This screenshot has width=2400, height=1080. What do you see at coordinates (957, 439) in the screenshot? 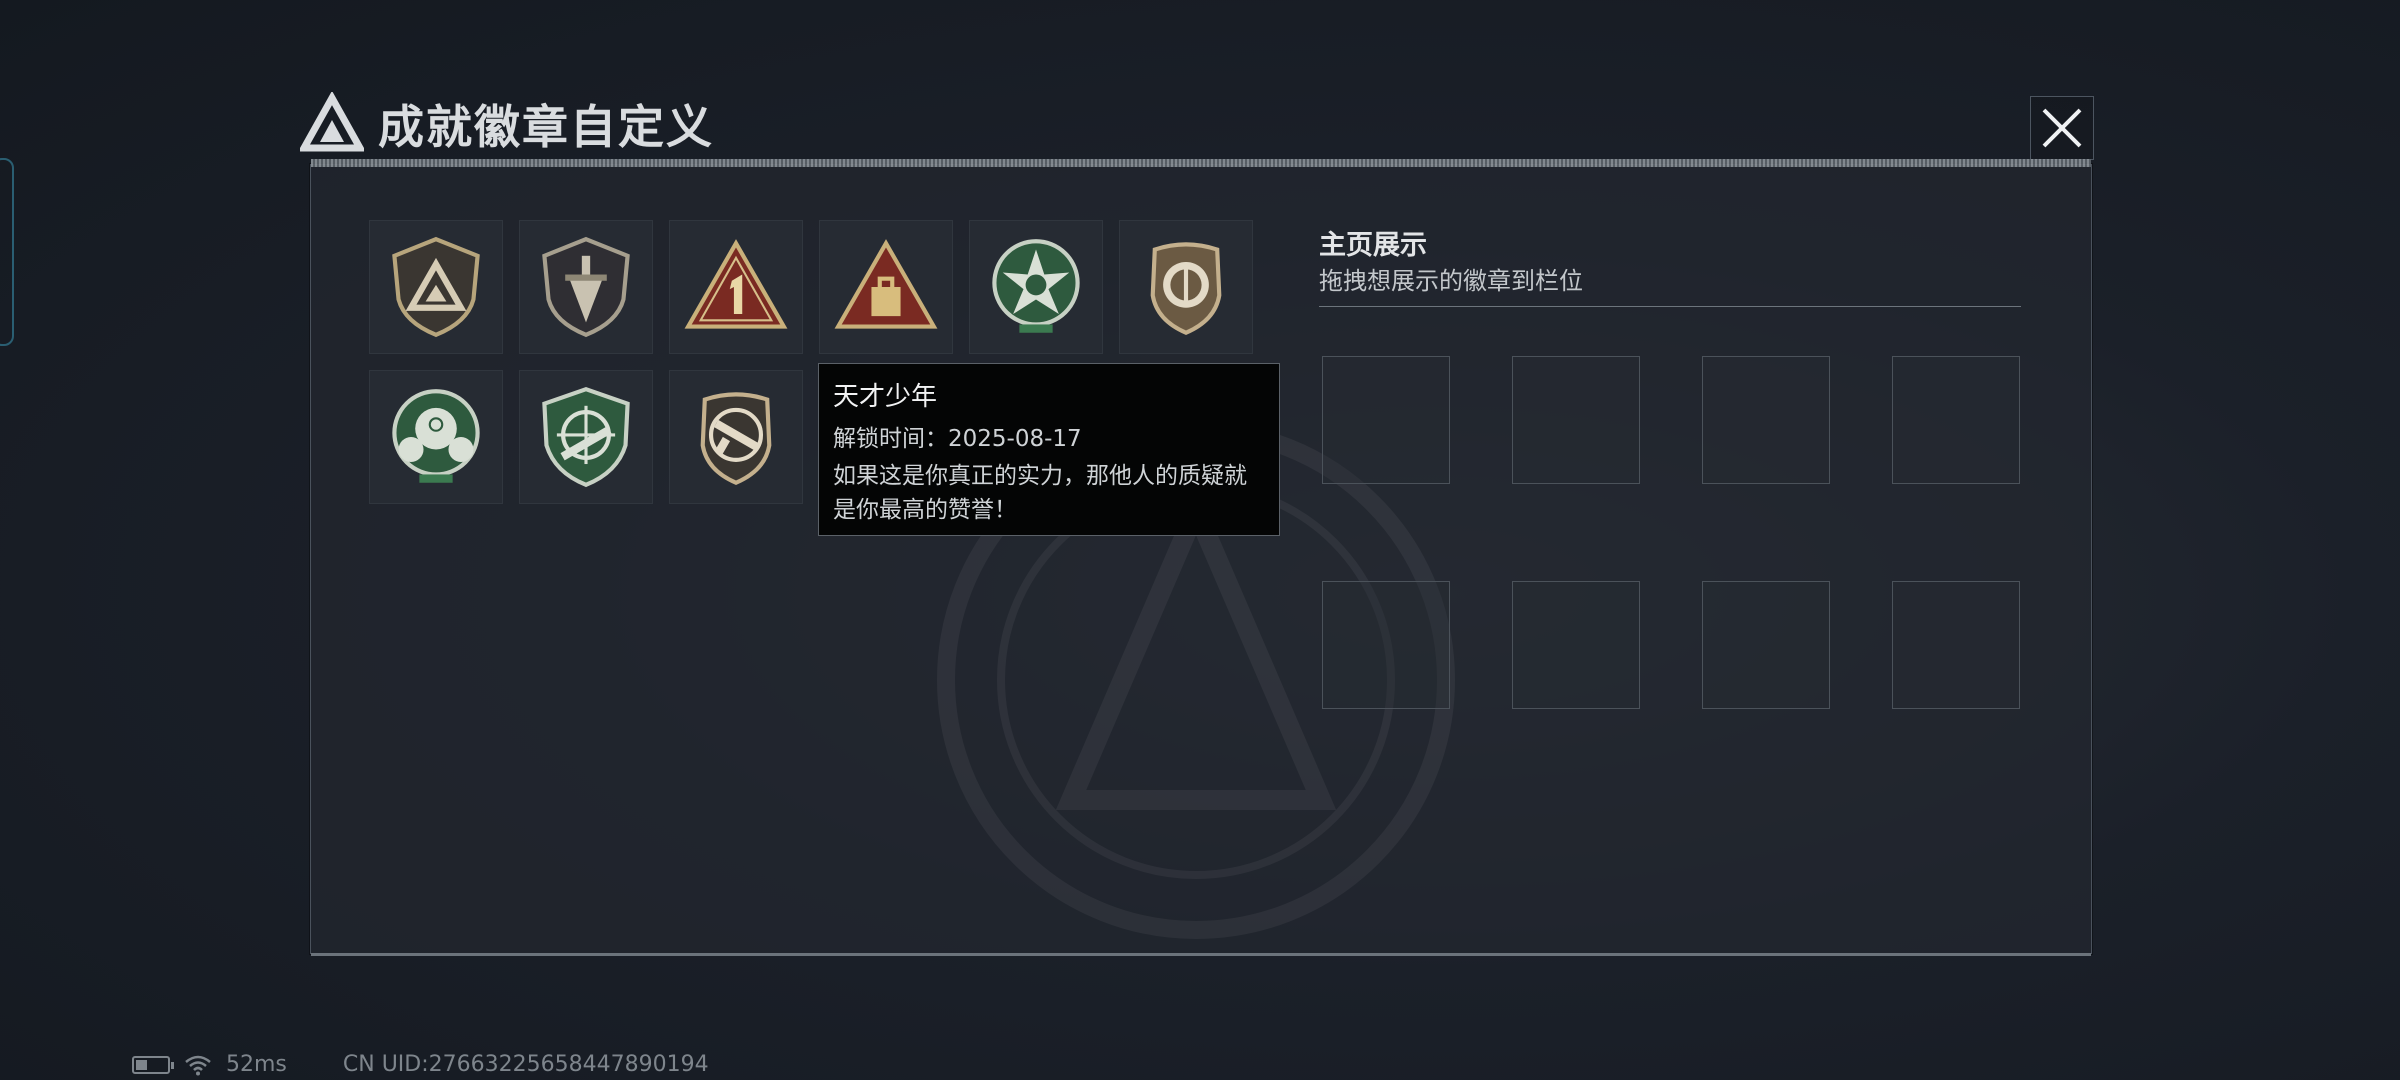
I see `tooltip-unlock-date: 解锁时间：2025-08-17` at bounding box center [957, 439].